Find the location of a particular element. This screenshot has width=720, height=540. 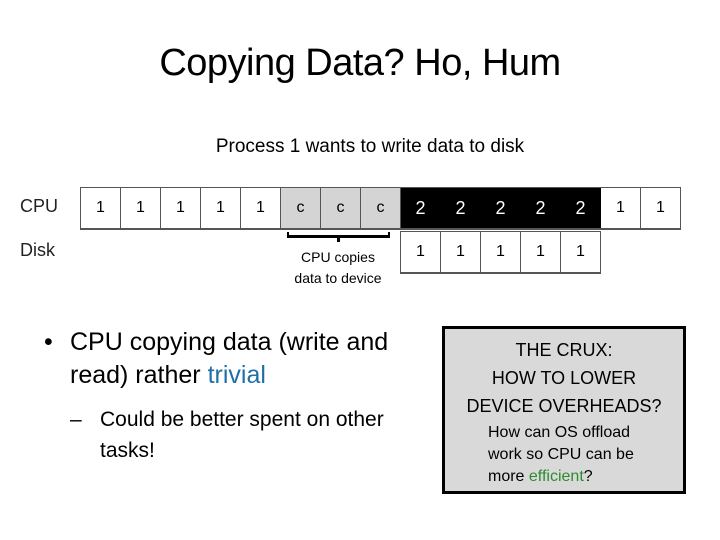

bullet-sub: – Could be better spent on other tasks! is located at coordinates (234, 435).